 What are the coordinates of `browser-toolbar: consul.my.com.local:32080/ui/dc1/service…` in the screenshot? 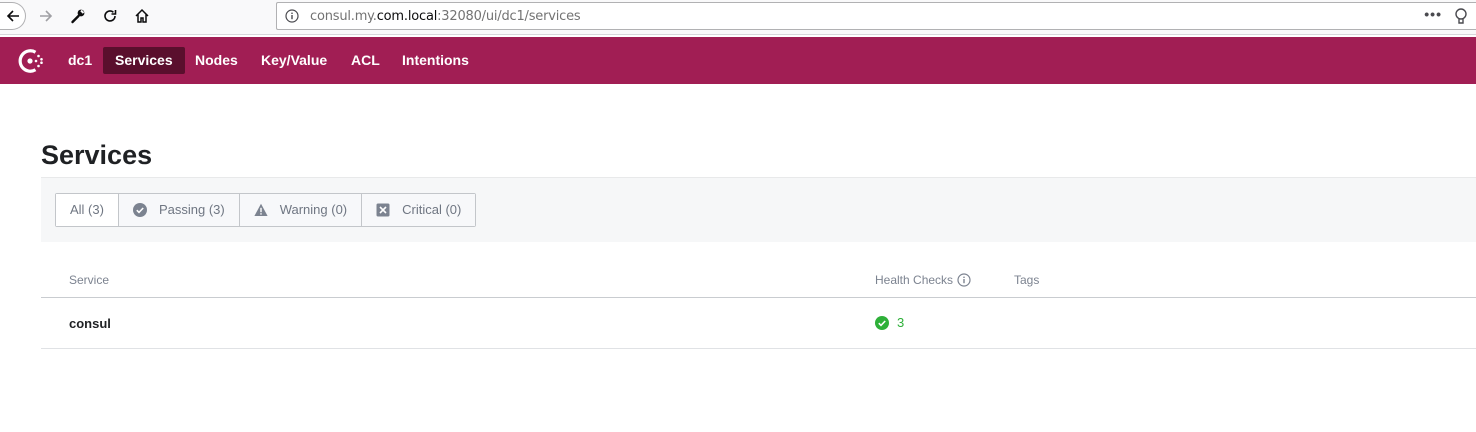 It's located at (738, 17).